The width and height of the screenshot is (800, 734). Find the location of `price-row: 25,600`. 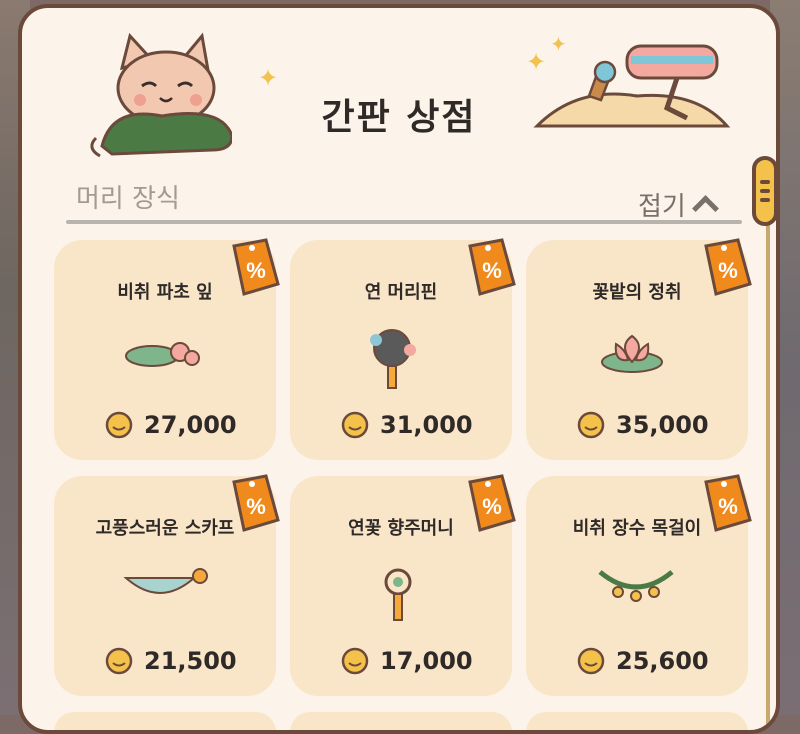

price-row: 25,600 is located at coordinates (642, 661).